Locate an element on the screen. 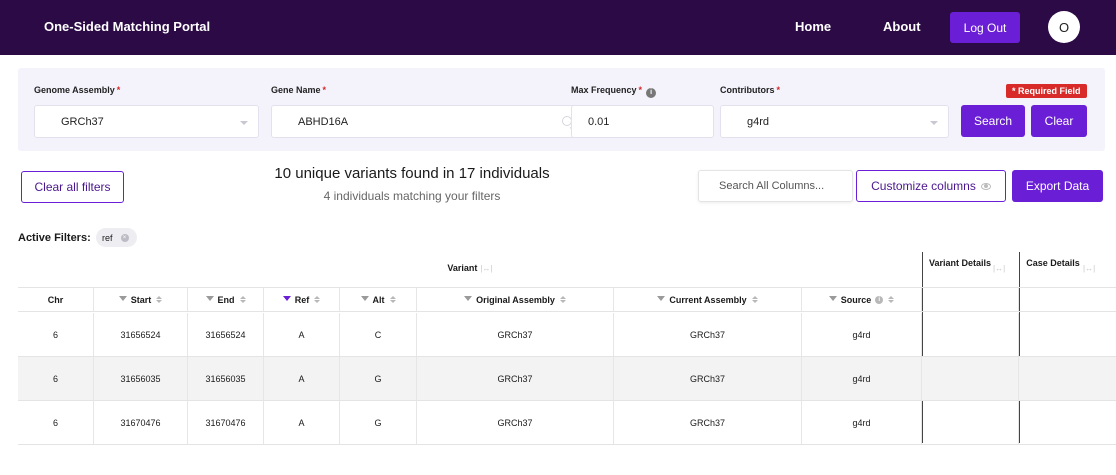 The width and height of the screenshot is (1116, 475). cell-start: 31656035 is located at coordinates (141, 378).